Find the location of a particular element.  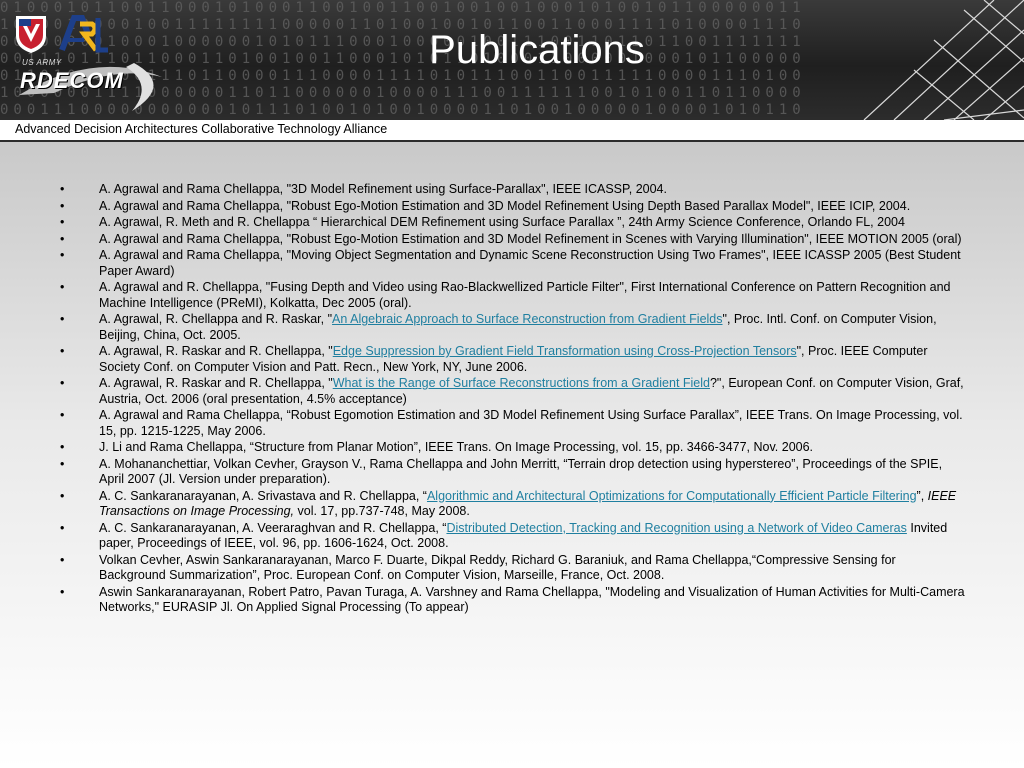

publication-text: ”, is located at coordinates (922, 495).